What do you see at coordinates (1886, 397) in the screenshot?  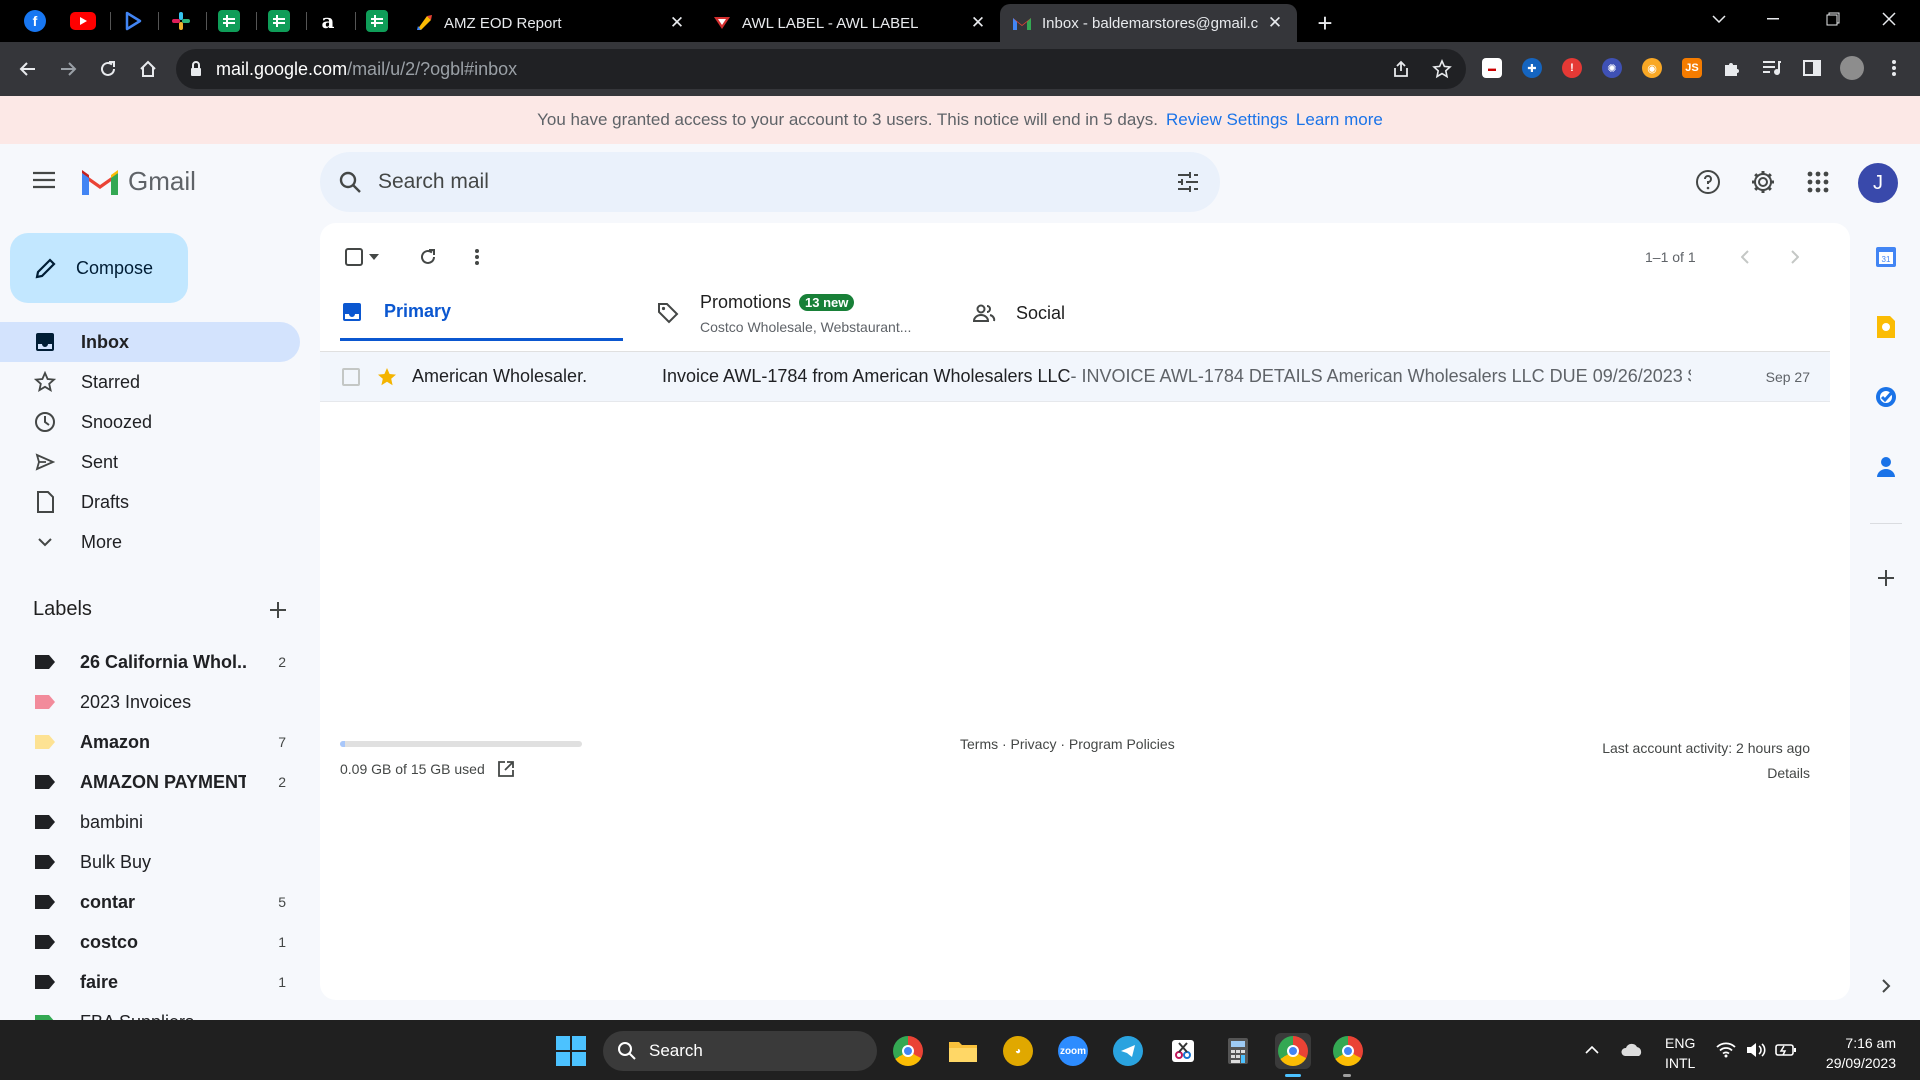 I see `tasks-app-button` at bounding box center [1886, 397].